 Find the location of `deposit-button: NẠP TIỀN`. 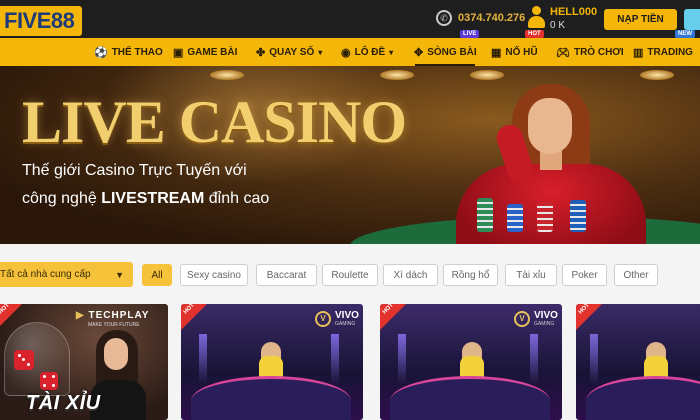

deposit-button: NẠP TIỀN is located at coordinates (640, 19).